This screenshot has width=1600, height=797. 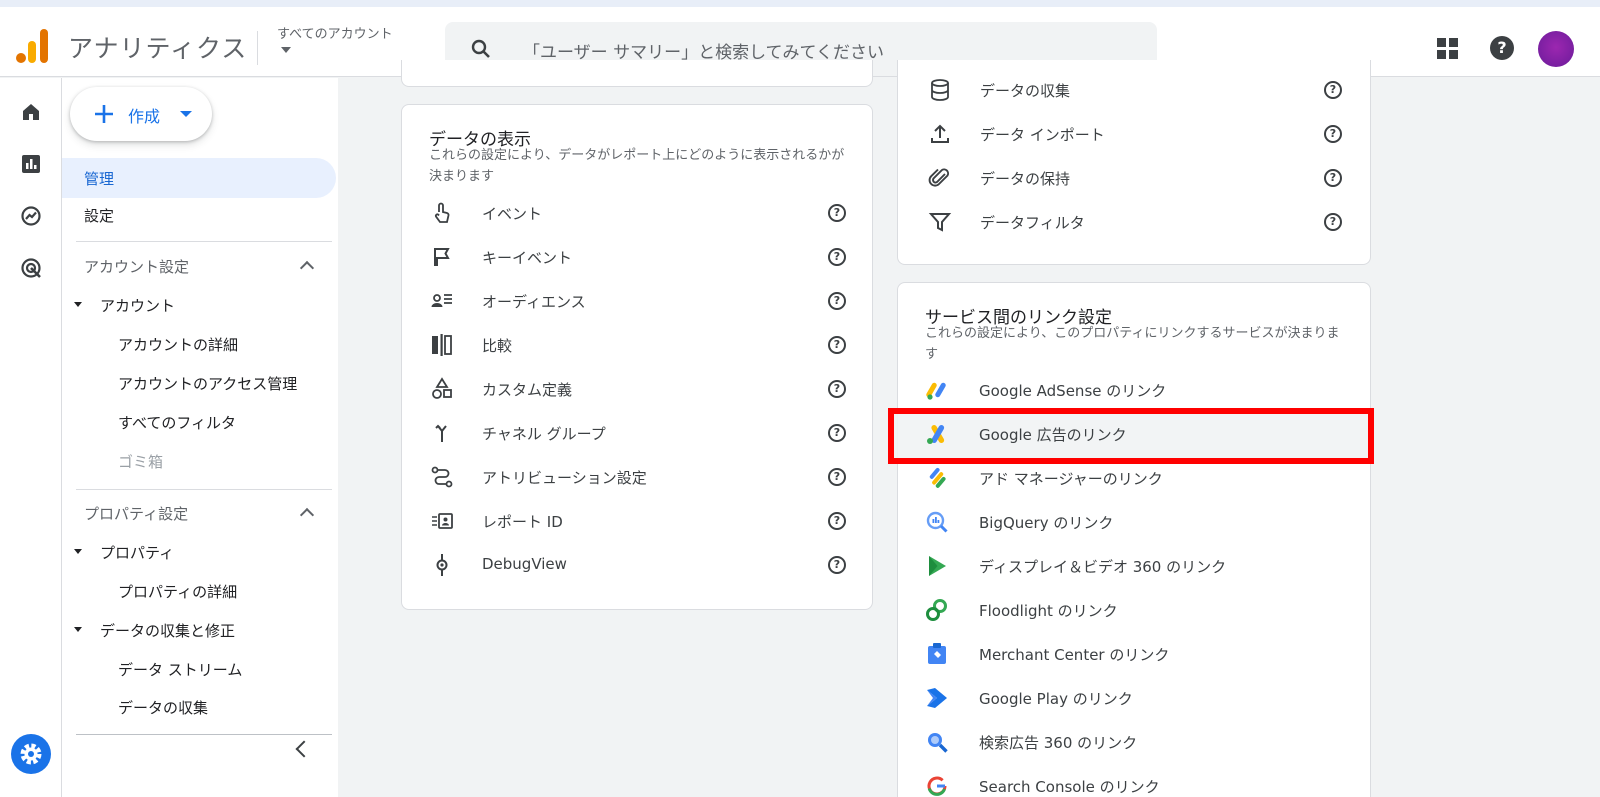 What do you see at coordinates (936, 610) in the screenshot?
I see `floodlight-icon` at bounding box center [936, 610].